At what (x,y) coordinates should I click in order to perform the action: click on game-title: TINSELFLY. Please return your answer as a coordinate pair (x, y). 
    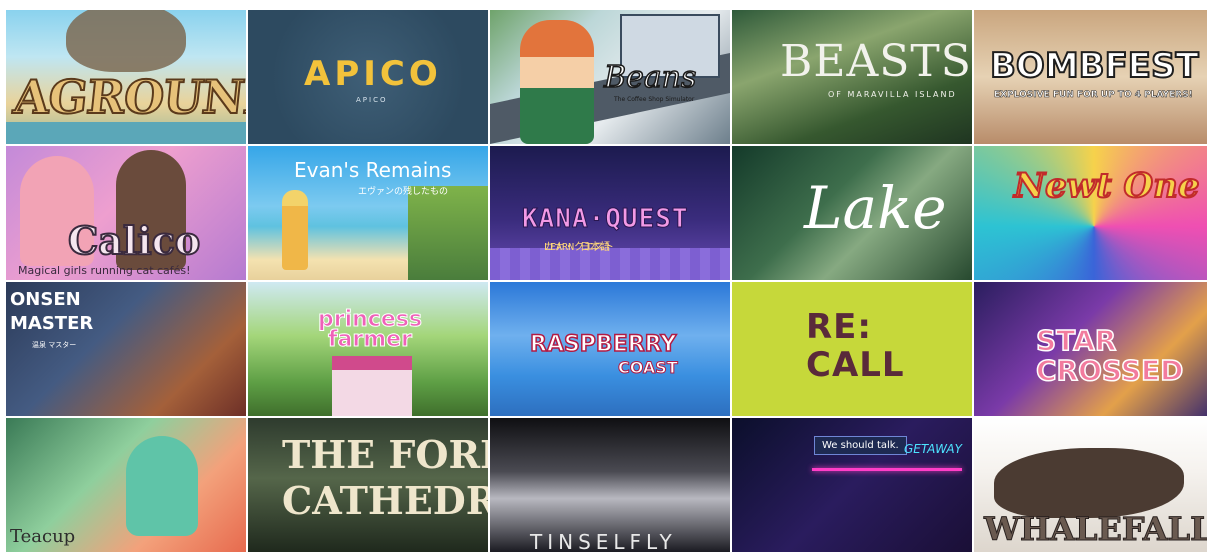
    Looking at the image, I should click on (603, 541).